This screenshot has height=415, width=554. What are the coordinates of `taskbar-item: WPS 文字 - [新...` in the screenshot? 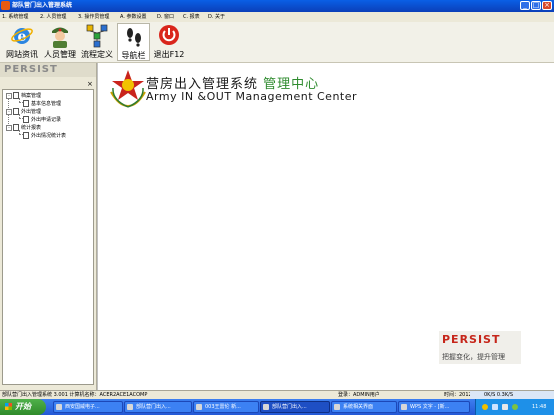 It's located at (434, 407).